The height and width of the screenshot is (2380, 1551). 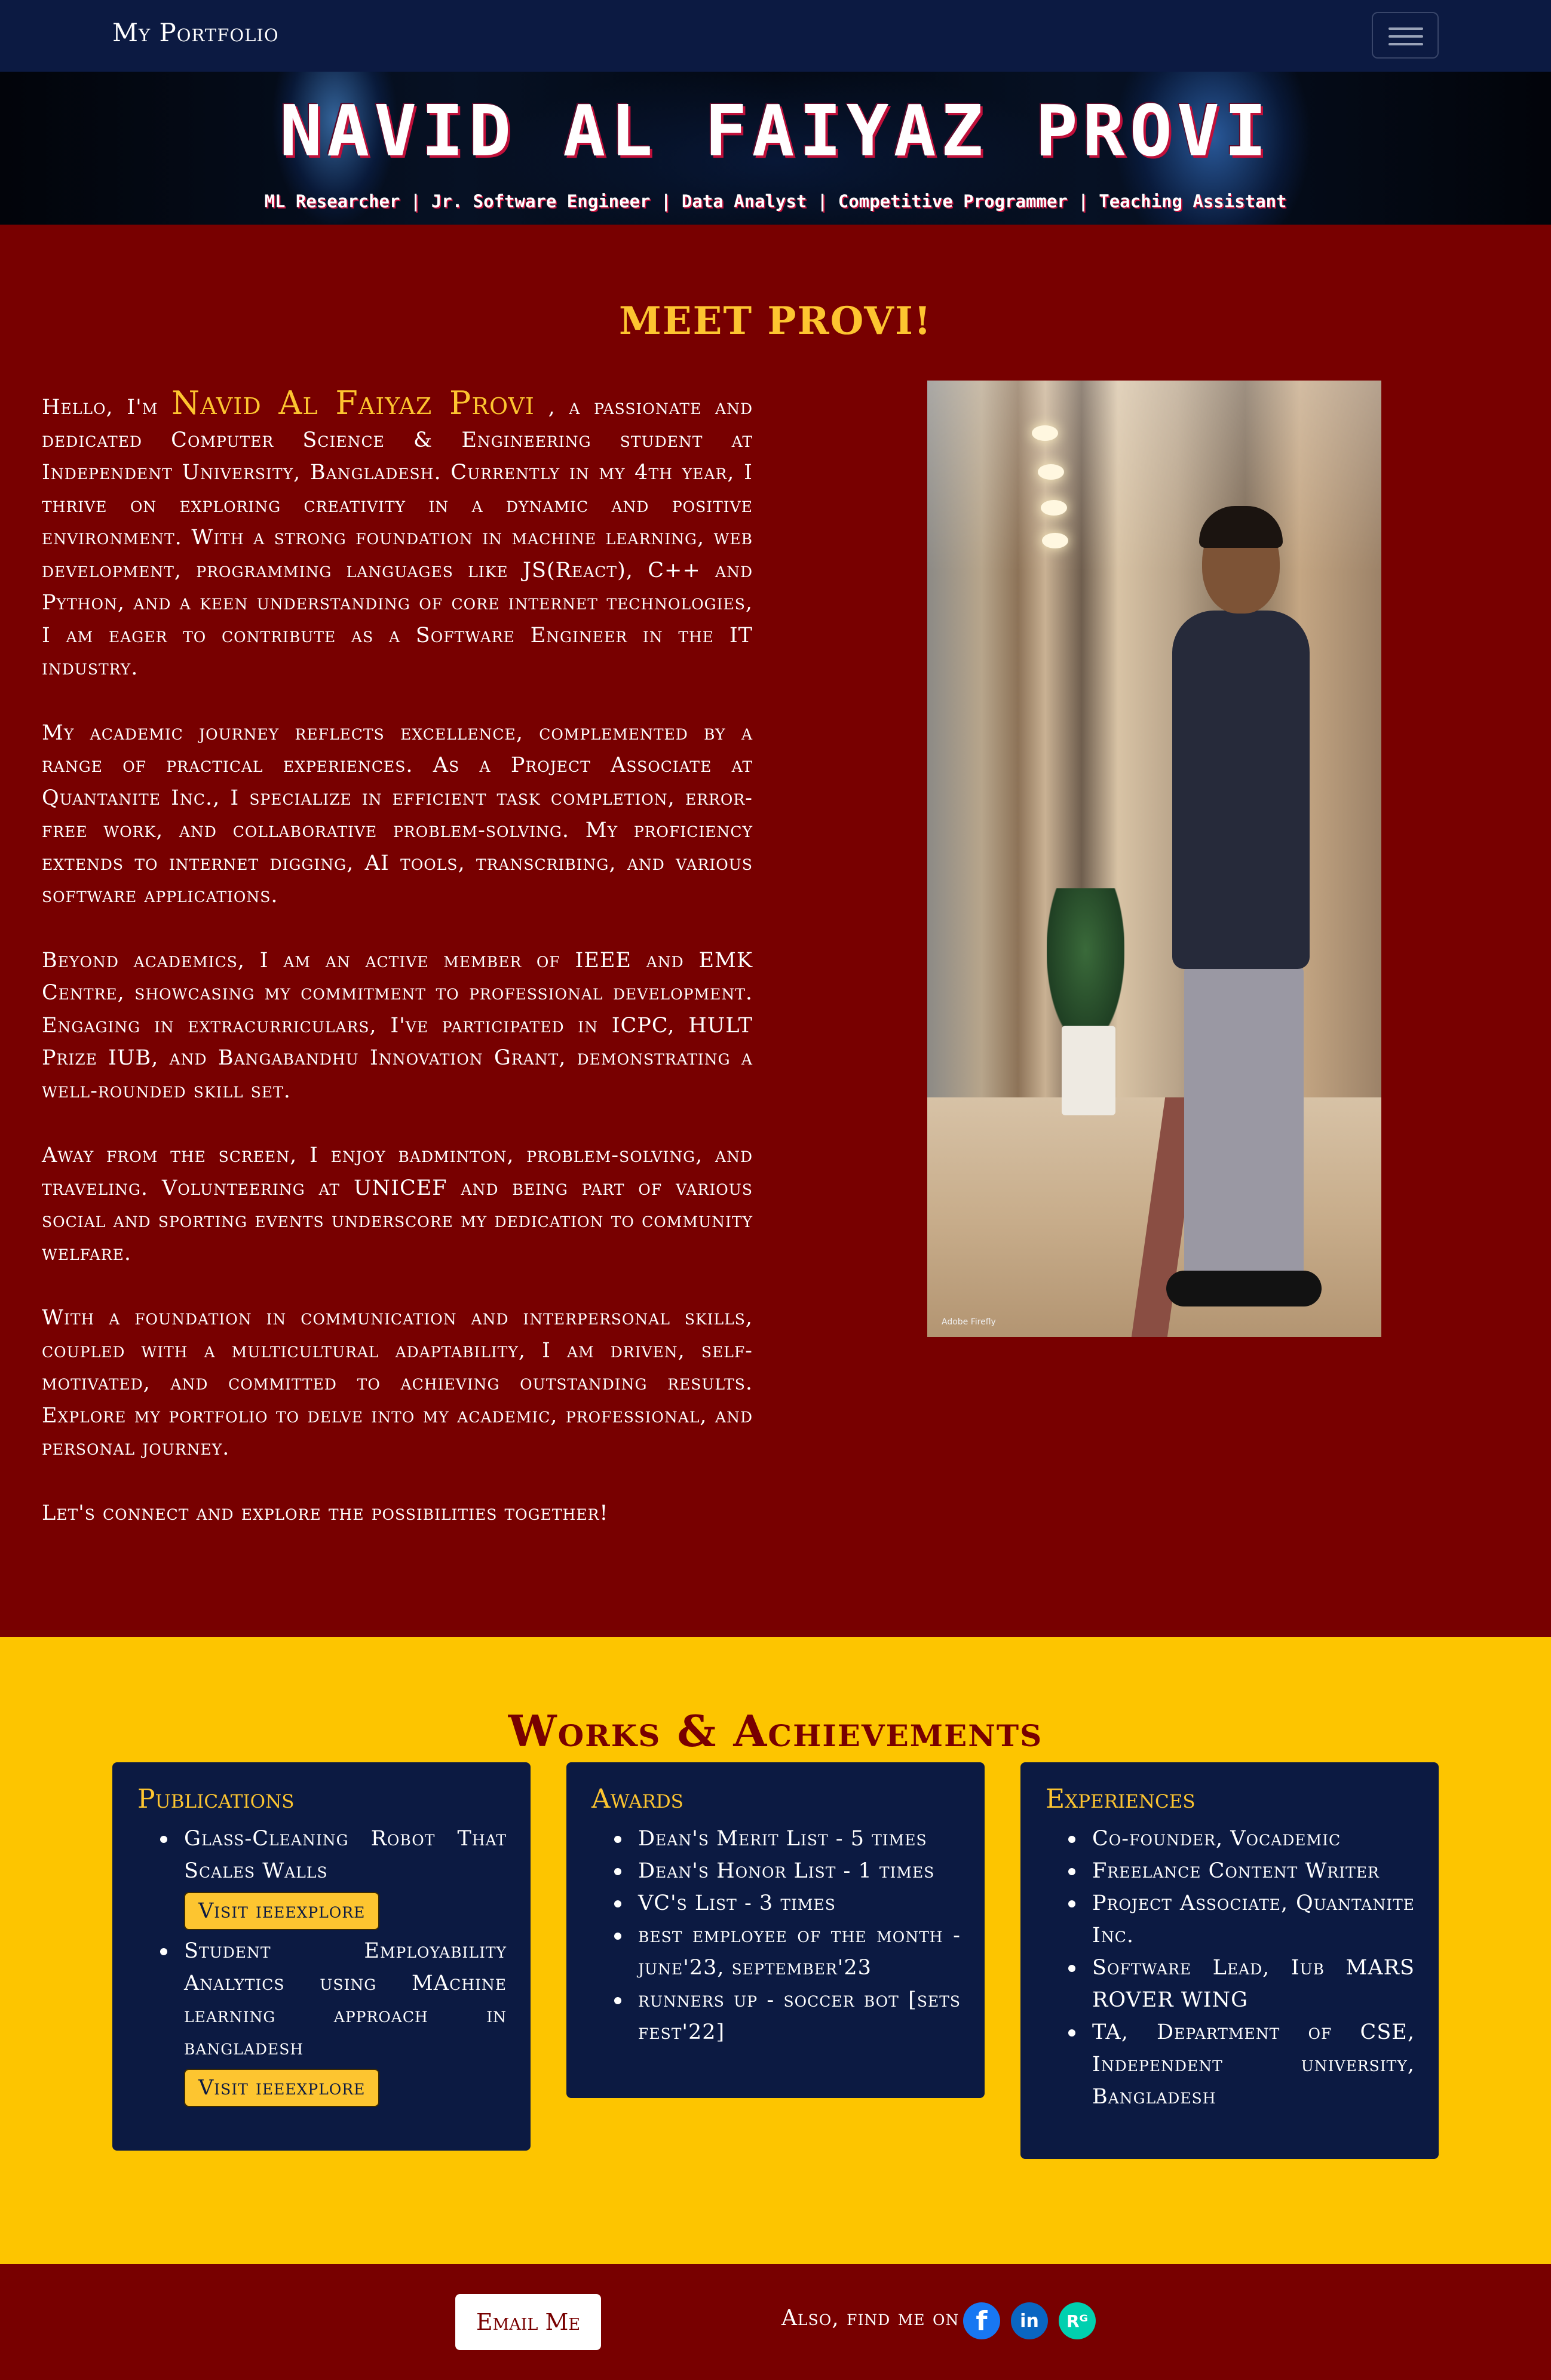 What do you see at coordinates (216, 1799) in the screenshot?
I see `publications-title: Publications` at bounding box center [216, 1799].